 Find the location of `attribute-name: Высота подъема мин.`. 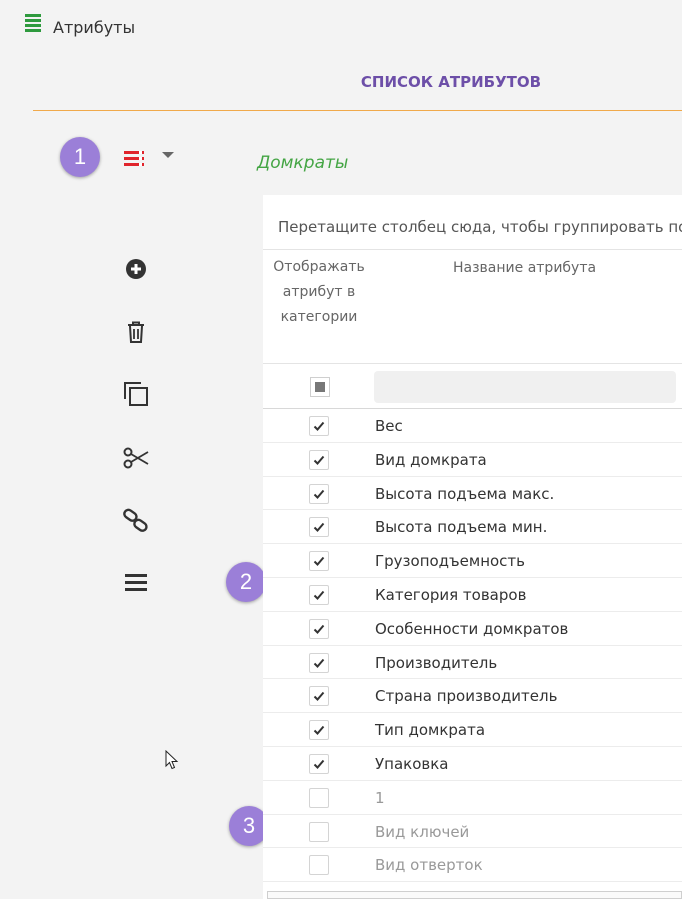

attribute-name: Высота подъема мин. is located at coordinates (461, 527).